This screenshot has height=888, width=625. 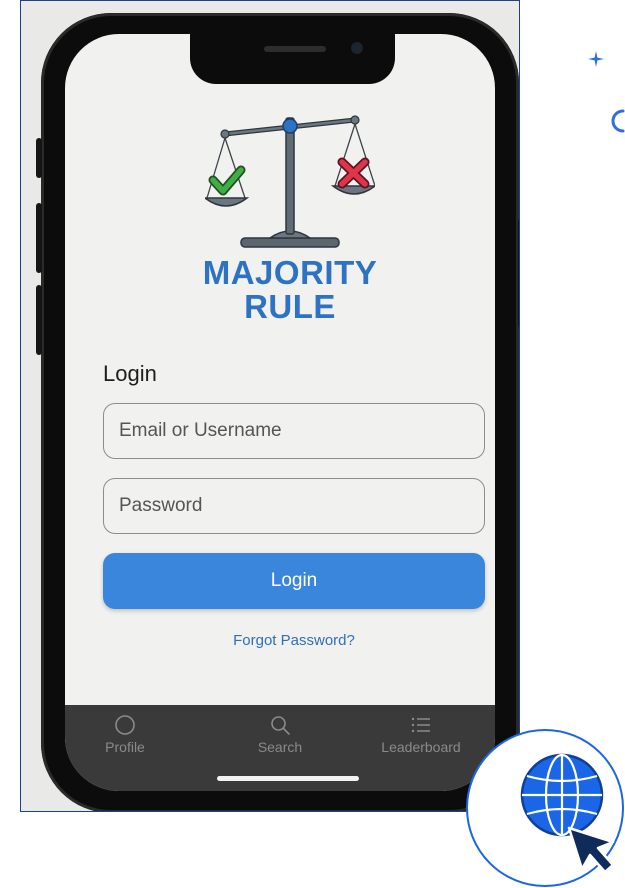 What do you see at coordinates (294, 581) in the screenshot?
I see `login-button: Login` at bounding box center [294, 581].